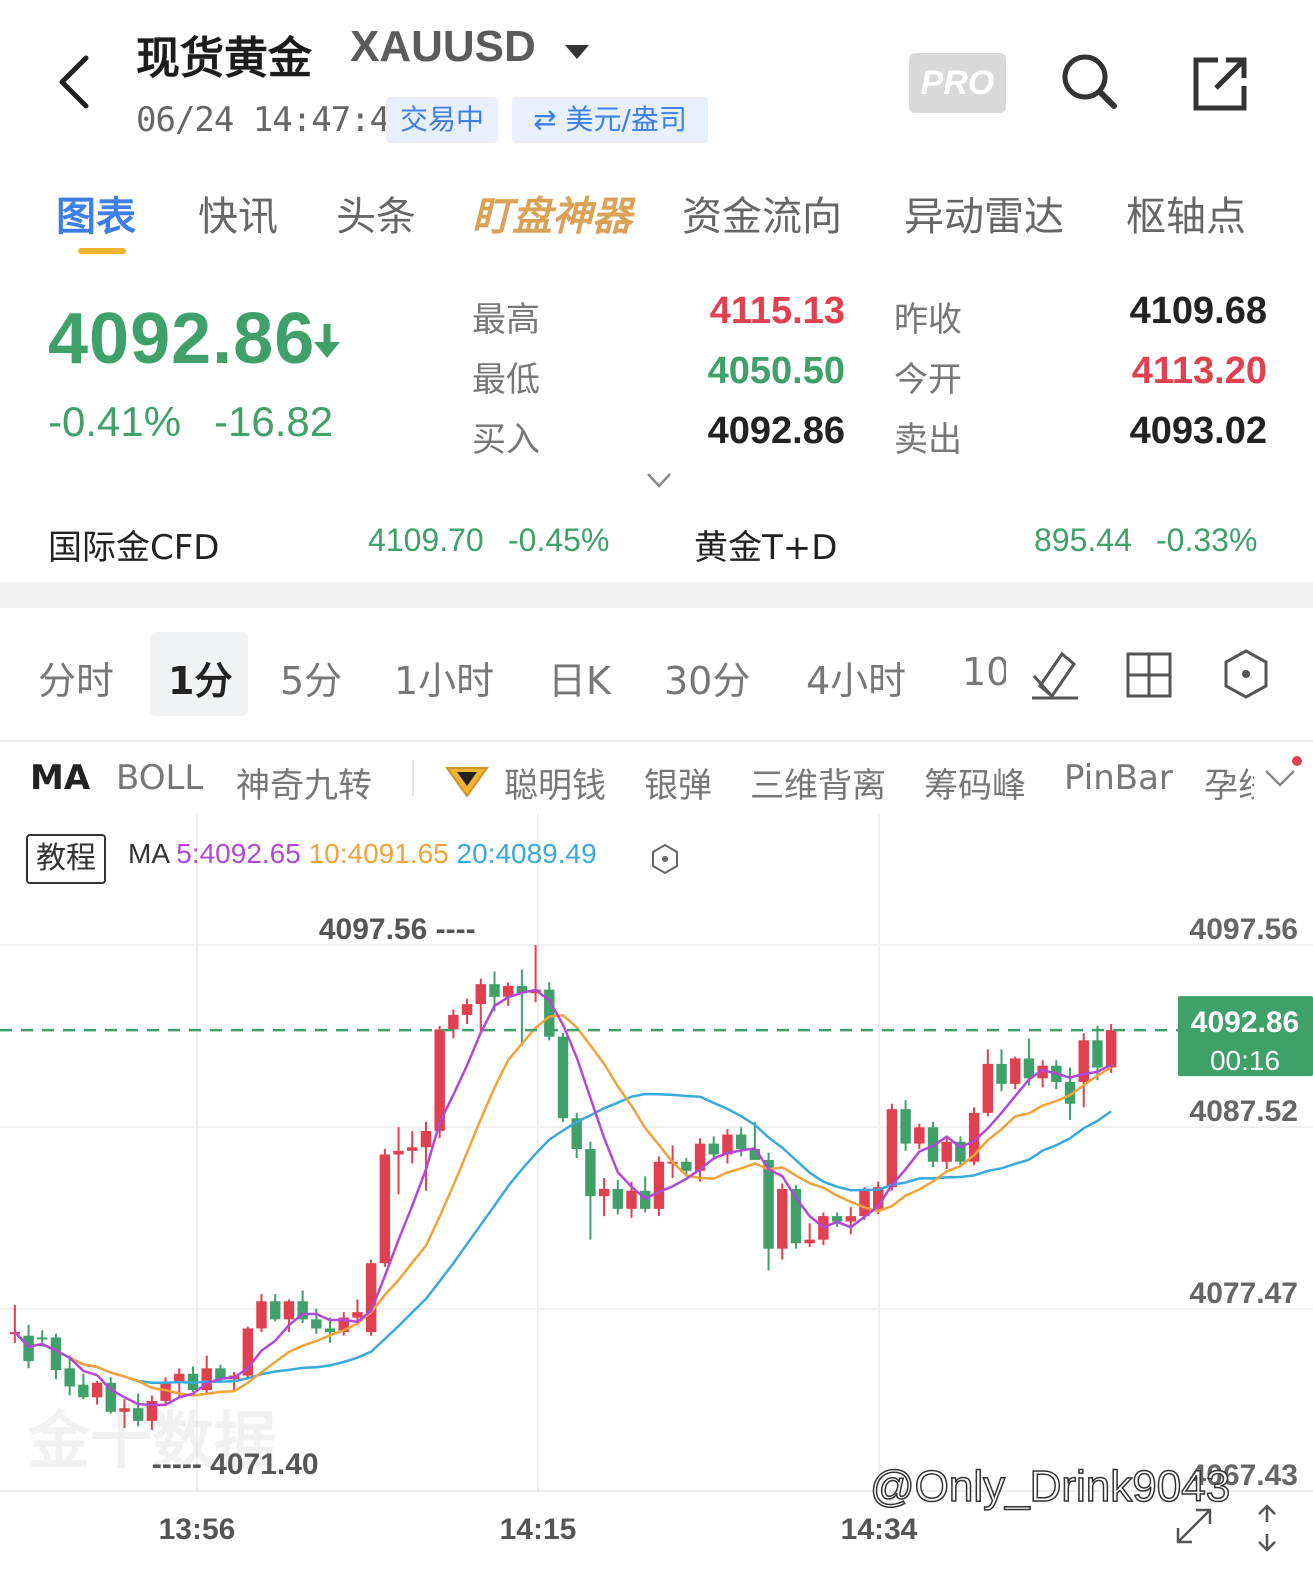 The height and width of the screenshot is (1572, 1313). I want to click on y-axis-label: 4077.47, so click(1244, 1293).